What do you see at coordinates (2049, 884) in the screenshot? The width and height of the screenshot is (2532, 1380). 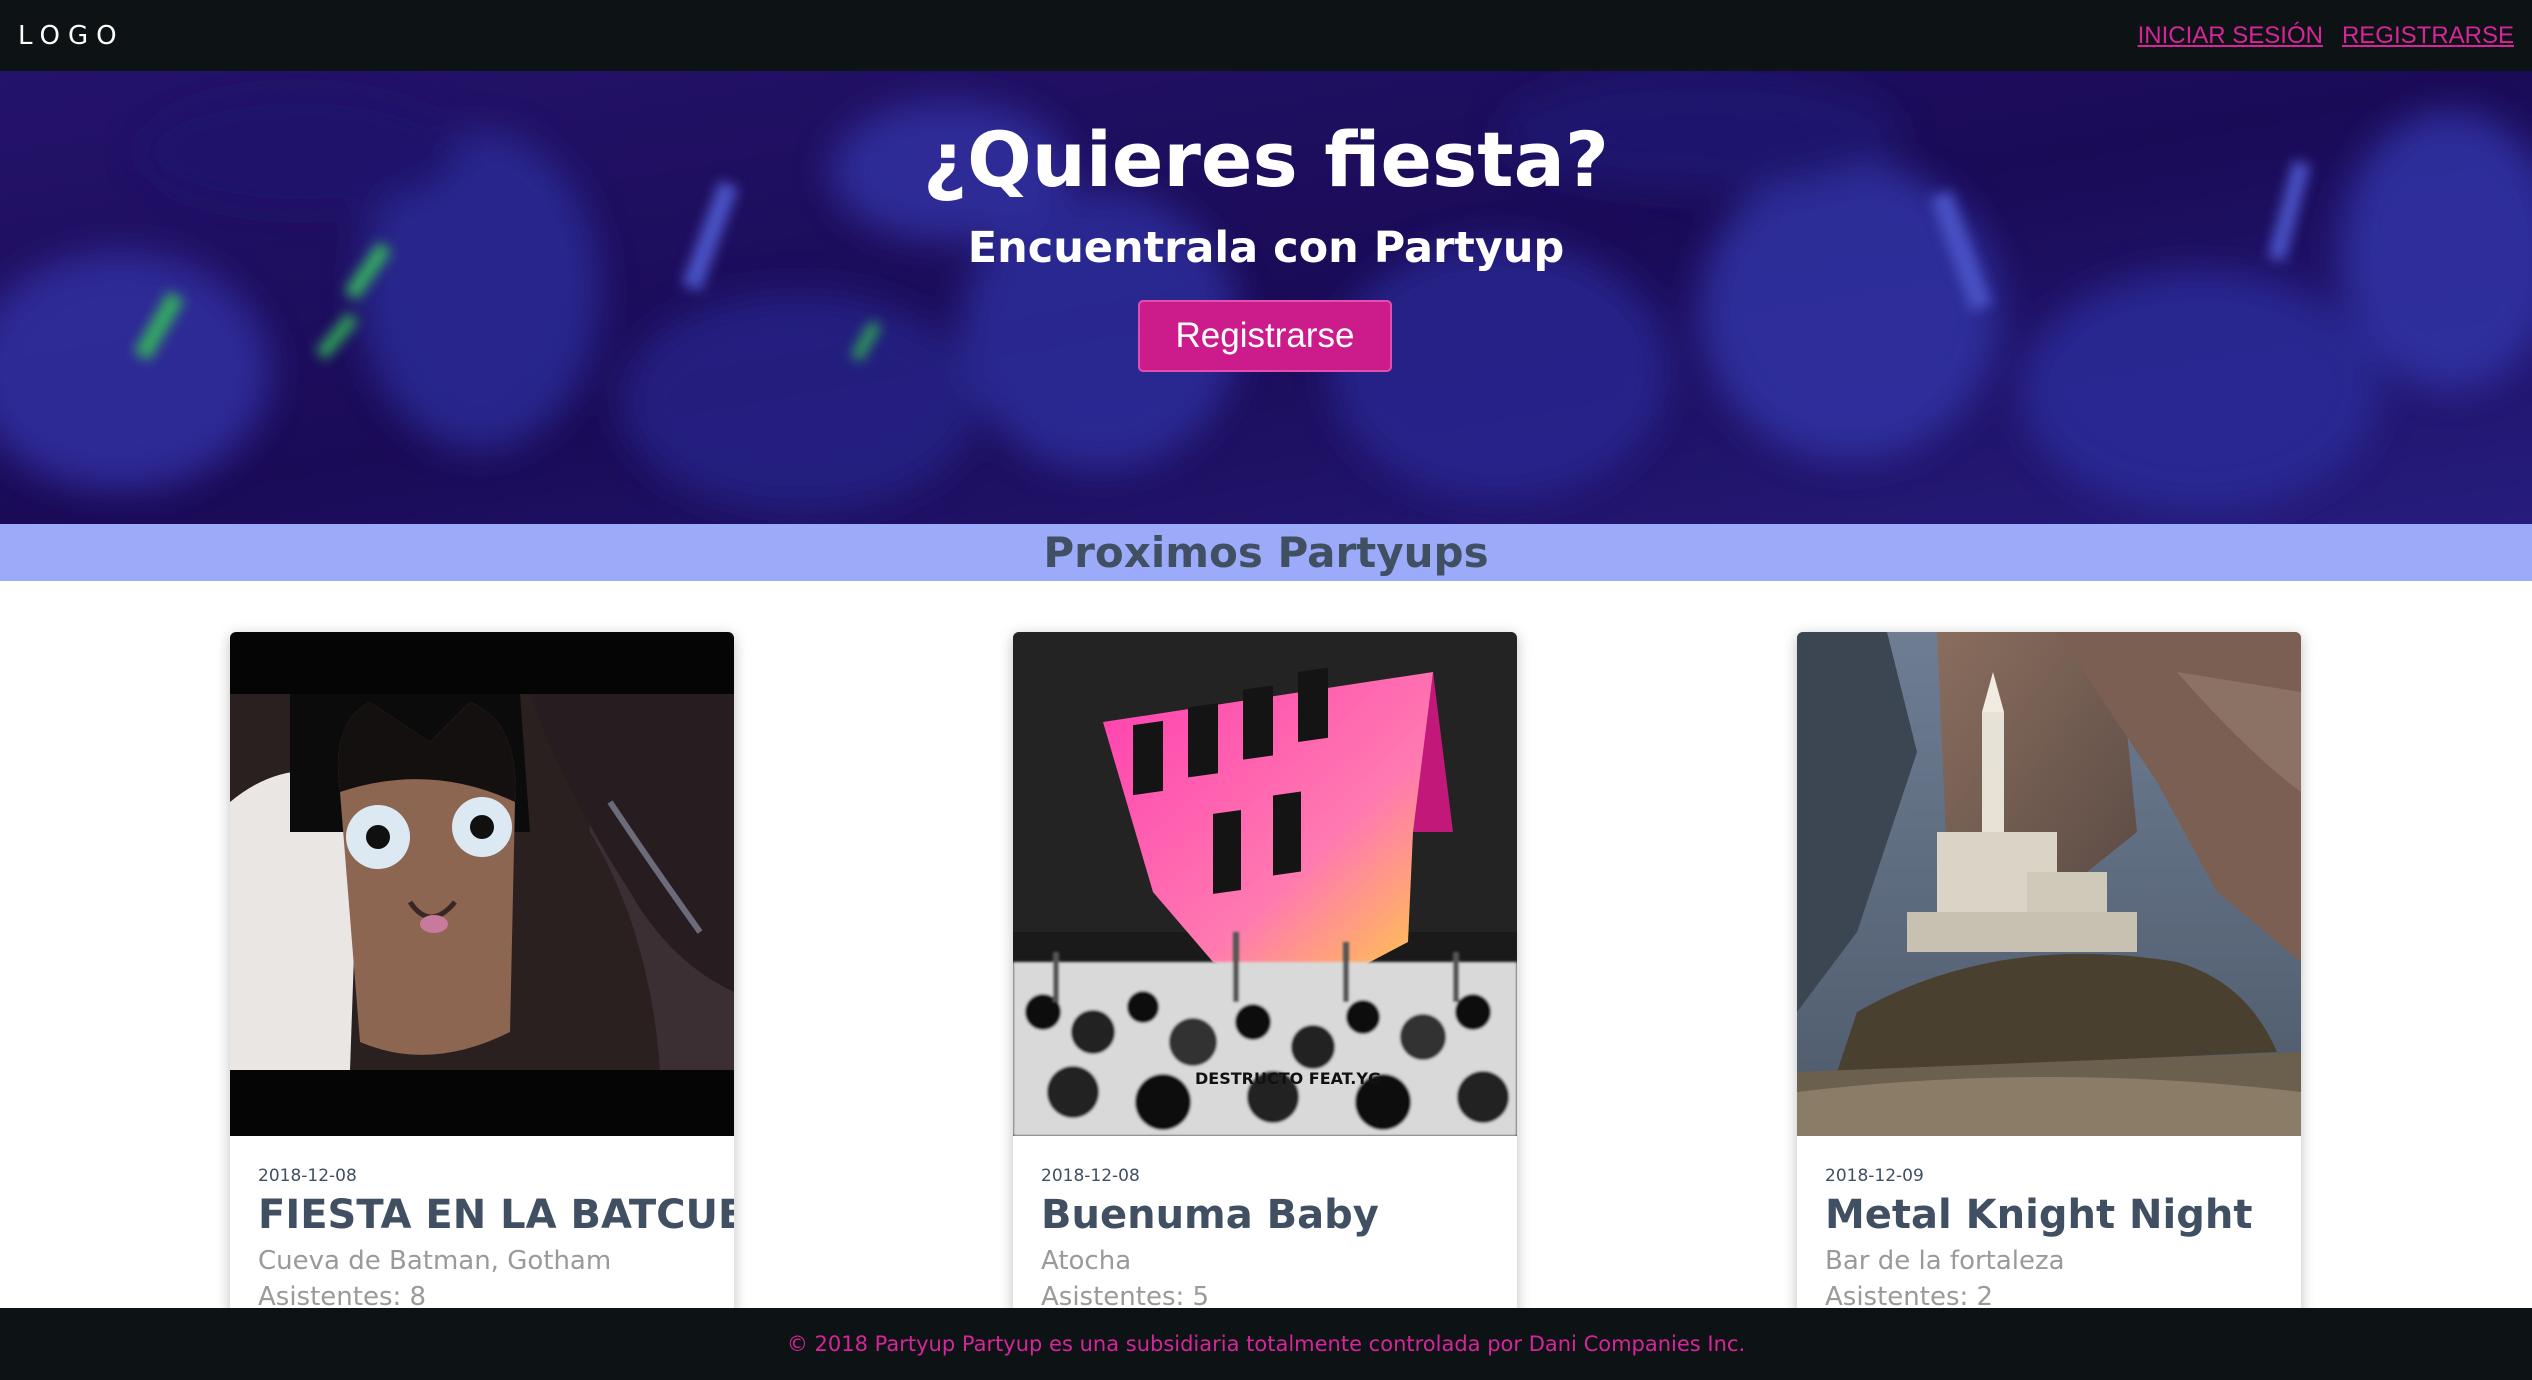 I see `event-image-fortress-city` at bounding box center [2049, 884].